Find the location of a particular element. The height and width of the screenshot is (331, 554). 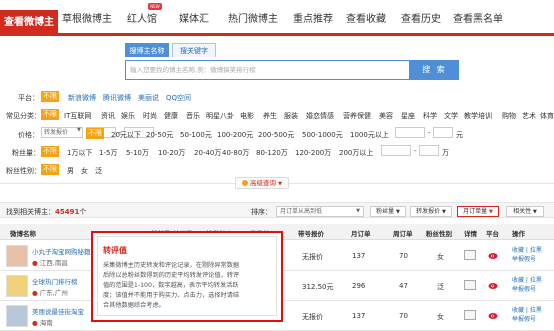

category-option: 音乐 is located at coordinates (193, 116).